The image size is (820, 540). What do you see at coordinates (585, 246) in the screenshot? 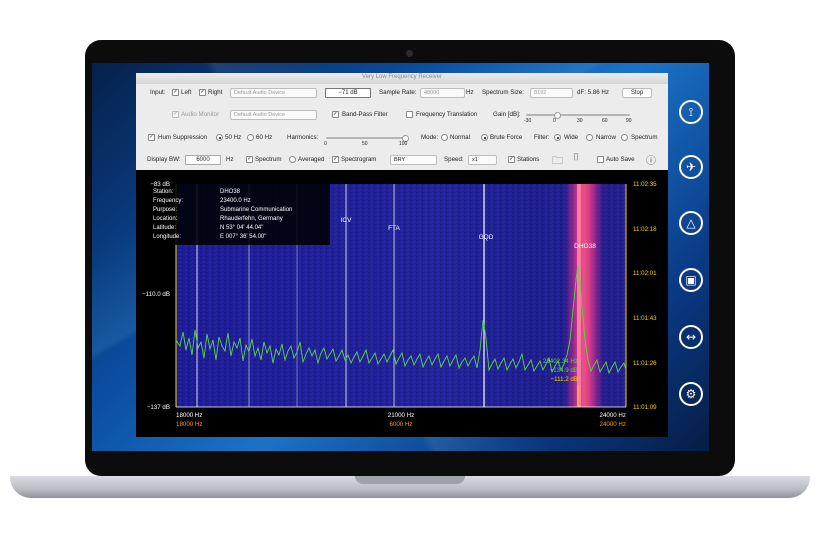
I see `station-label-dho38: DHO38` at bounding box center [585, 246].